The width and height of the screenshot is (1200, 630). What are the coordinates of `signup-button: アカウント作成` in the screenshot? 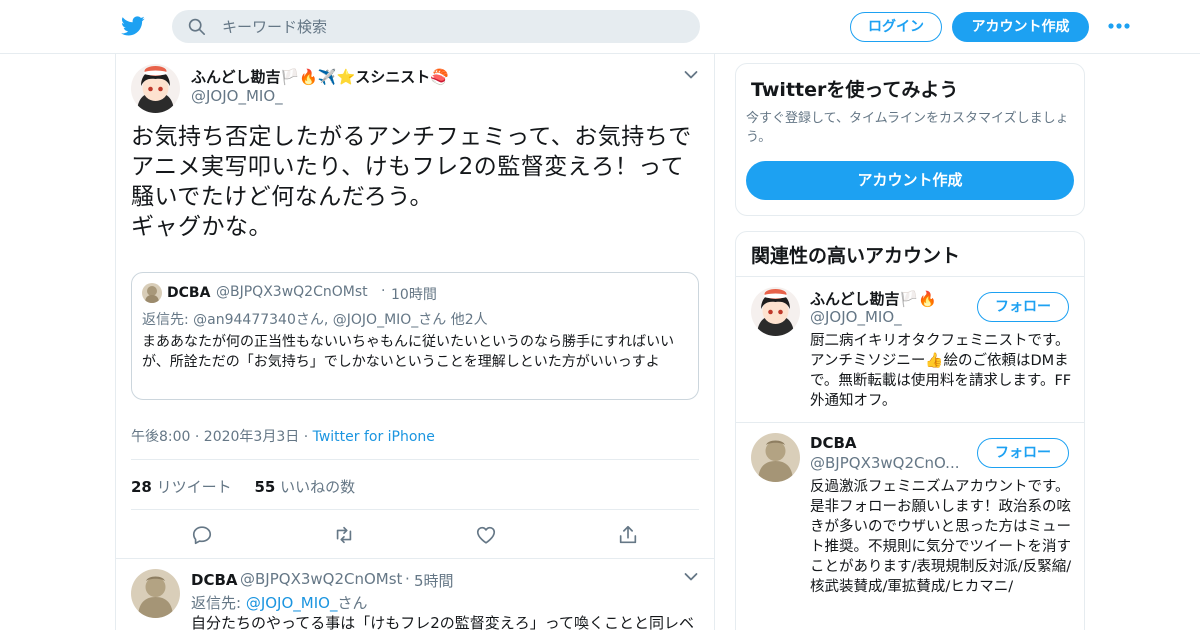 It's located at (1020, 27).